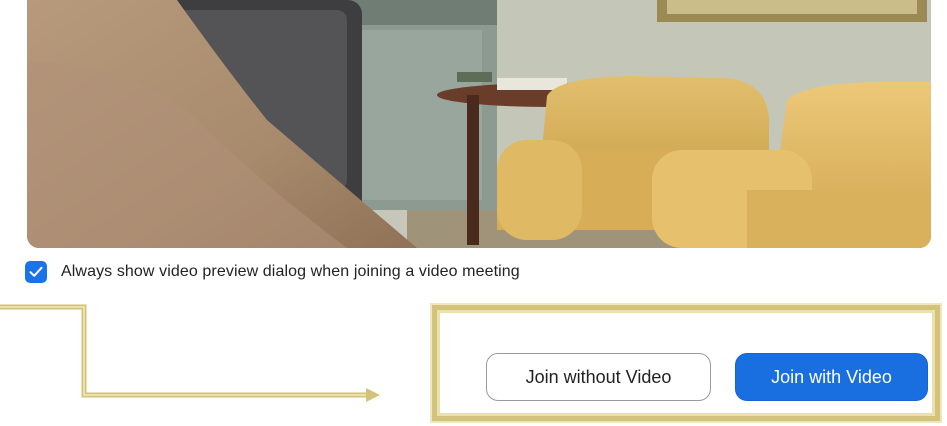 The height and width of the screenshot is (426, 947). Describe the element at coordinates (598, 377) in the screenshot. I see `join-without-video-button: Join without Video` at that location.